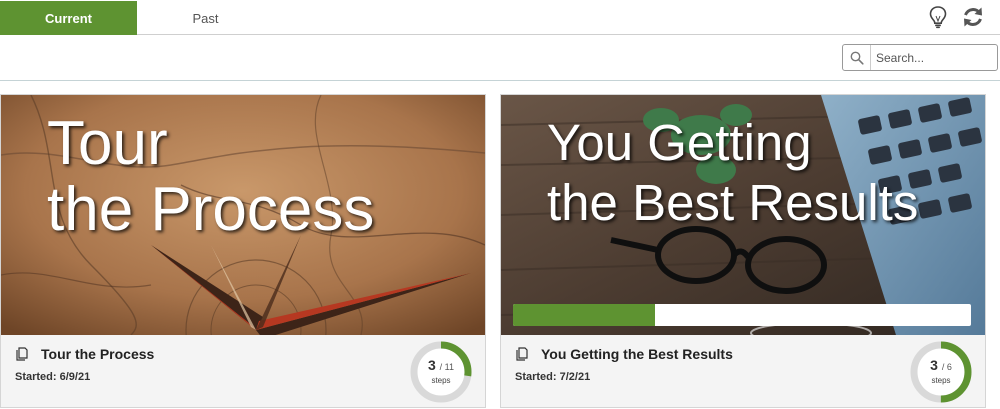  What do you see at coordinates (584, 315) in the screenshot?
I see `cover-progress-fill` at bounding box center [584, 315].